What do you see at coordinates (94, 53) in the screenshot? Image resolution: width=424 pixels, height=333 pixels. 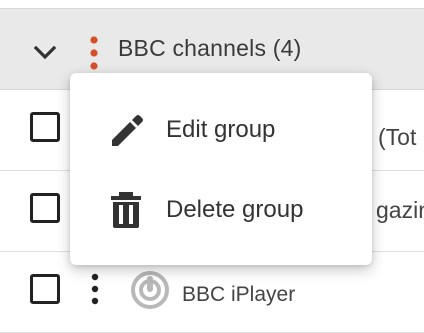 I see `group-more-icon` at bounding box center [94, 53].